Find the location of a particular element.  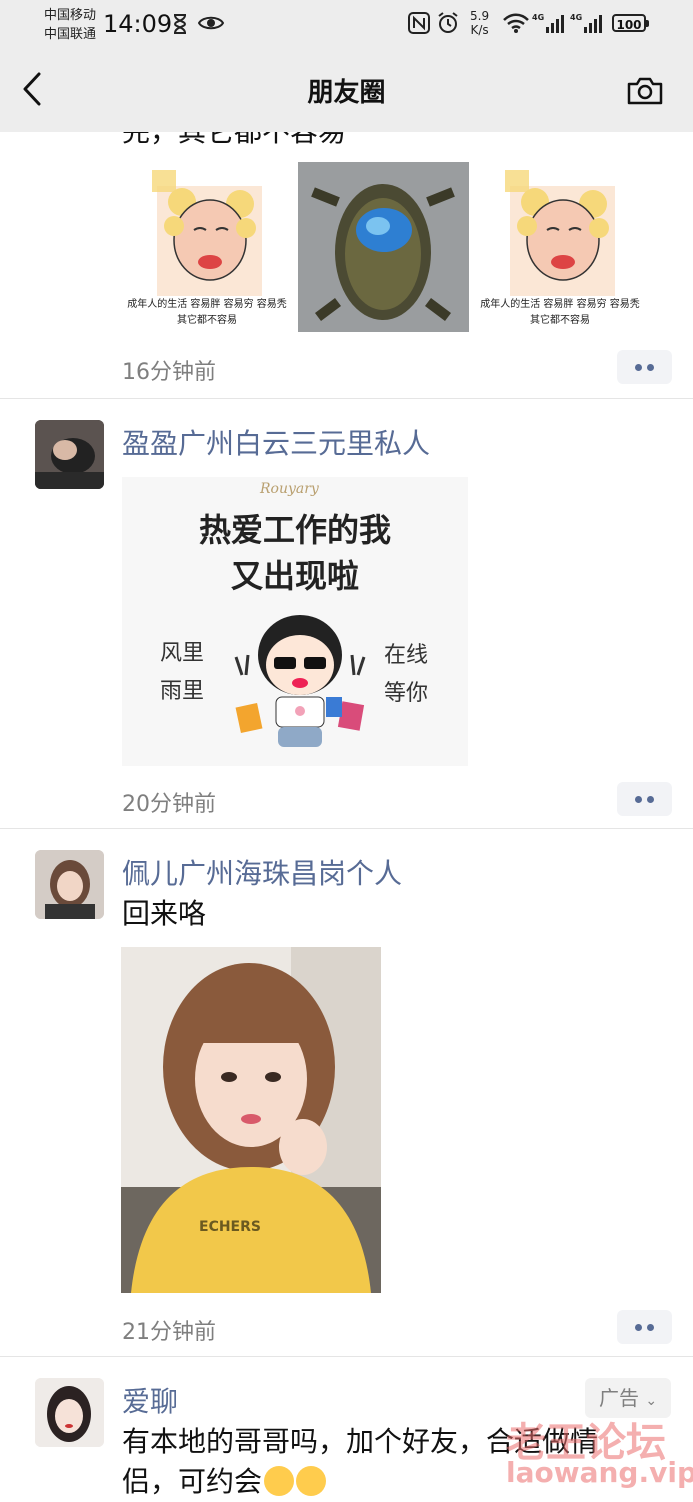

signal-icon-2: 4G is located at coordinates (586, 23).